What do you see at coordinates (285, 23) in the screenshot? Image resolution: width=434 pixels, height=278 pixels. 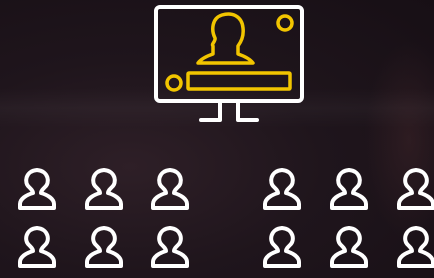 I see `screen-dot-top-right` at bounding box center [285, 23].